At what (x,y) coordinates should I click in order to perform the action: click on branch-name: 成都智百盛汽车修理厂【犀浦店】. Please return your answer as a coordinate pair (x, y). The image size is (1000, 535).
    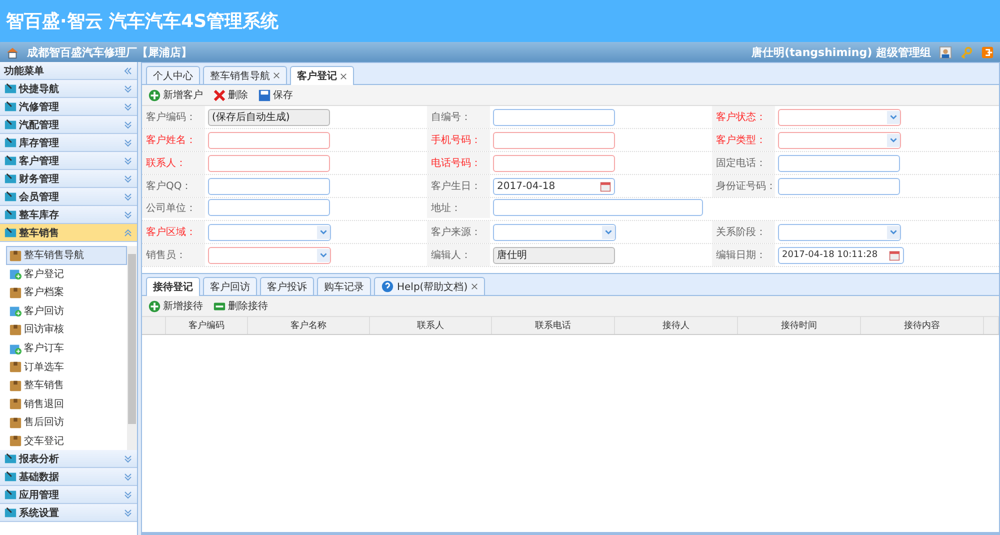
    Looking at the image, I should click on (110, 52).